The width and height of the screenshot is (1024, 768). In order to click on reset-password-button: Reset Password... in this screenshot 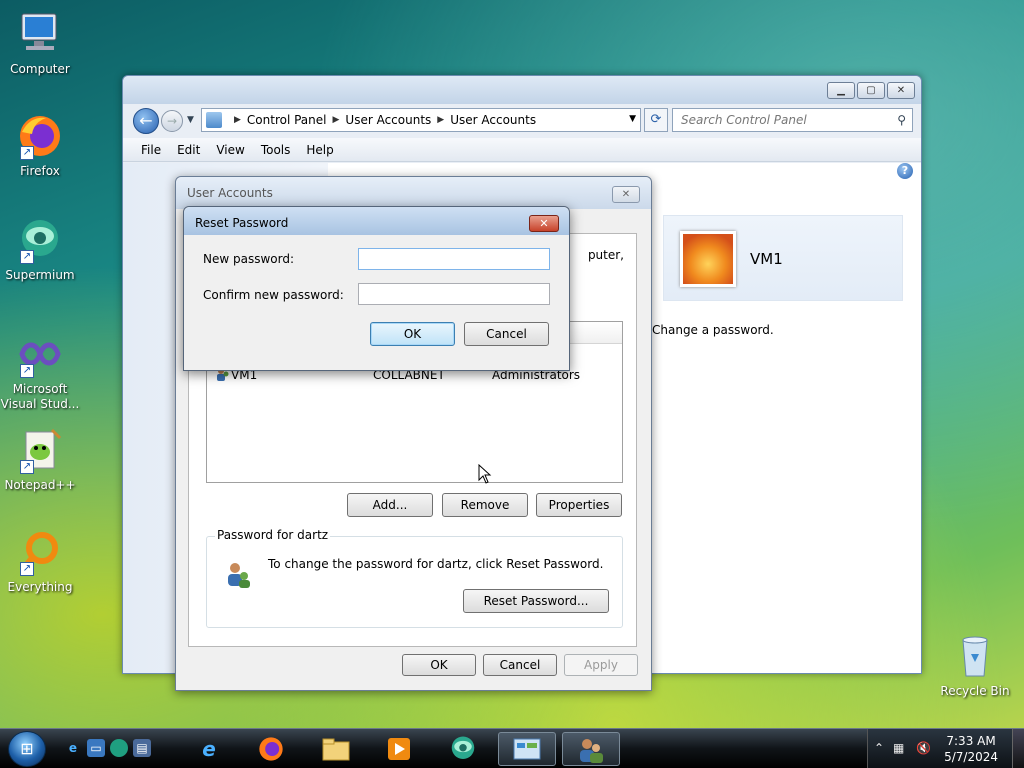, I will do `click(536, 601)`.